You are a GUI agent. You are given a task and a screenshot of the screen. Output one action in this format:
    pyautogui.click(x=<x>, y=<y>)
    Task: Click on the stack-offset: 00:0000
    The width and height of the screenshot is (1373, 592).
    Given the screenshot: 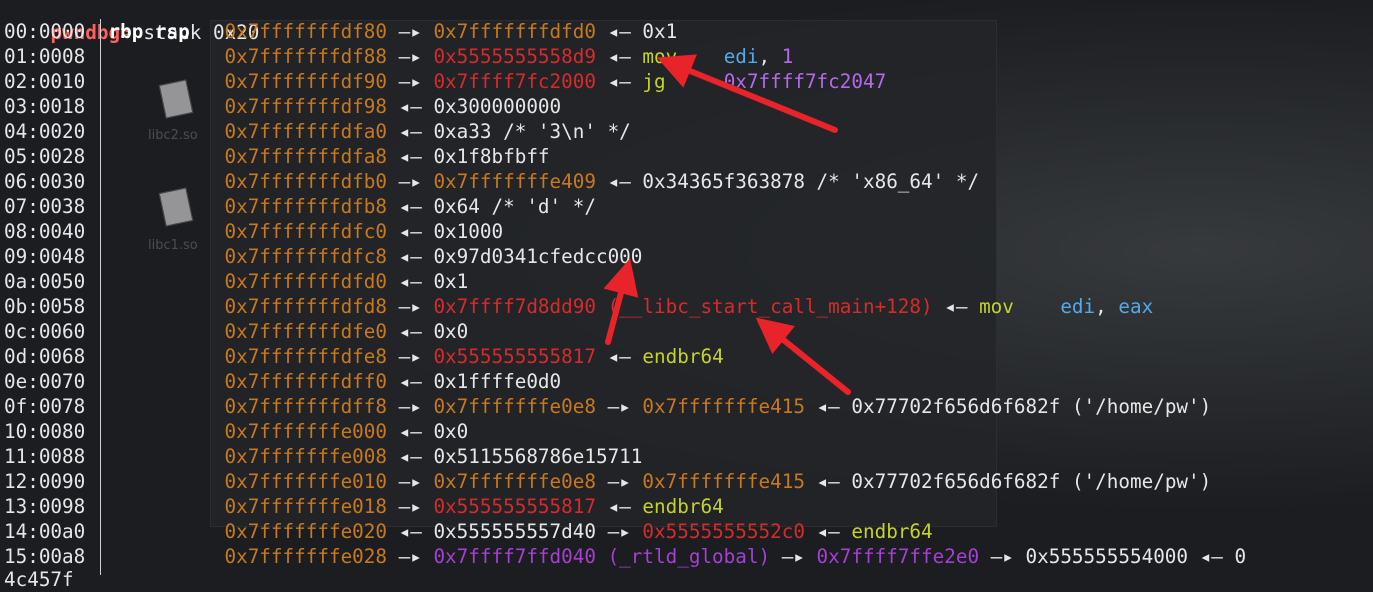 What is the action you would take?
    pyautogui.click(x=45, y=31)
    